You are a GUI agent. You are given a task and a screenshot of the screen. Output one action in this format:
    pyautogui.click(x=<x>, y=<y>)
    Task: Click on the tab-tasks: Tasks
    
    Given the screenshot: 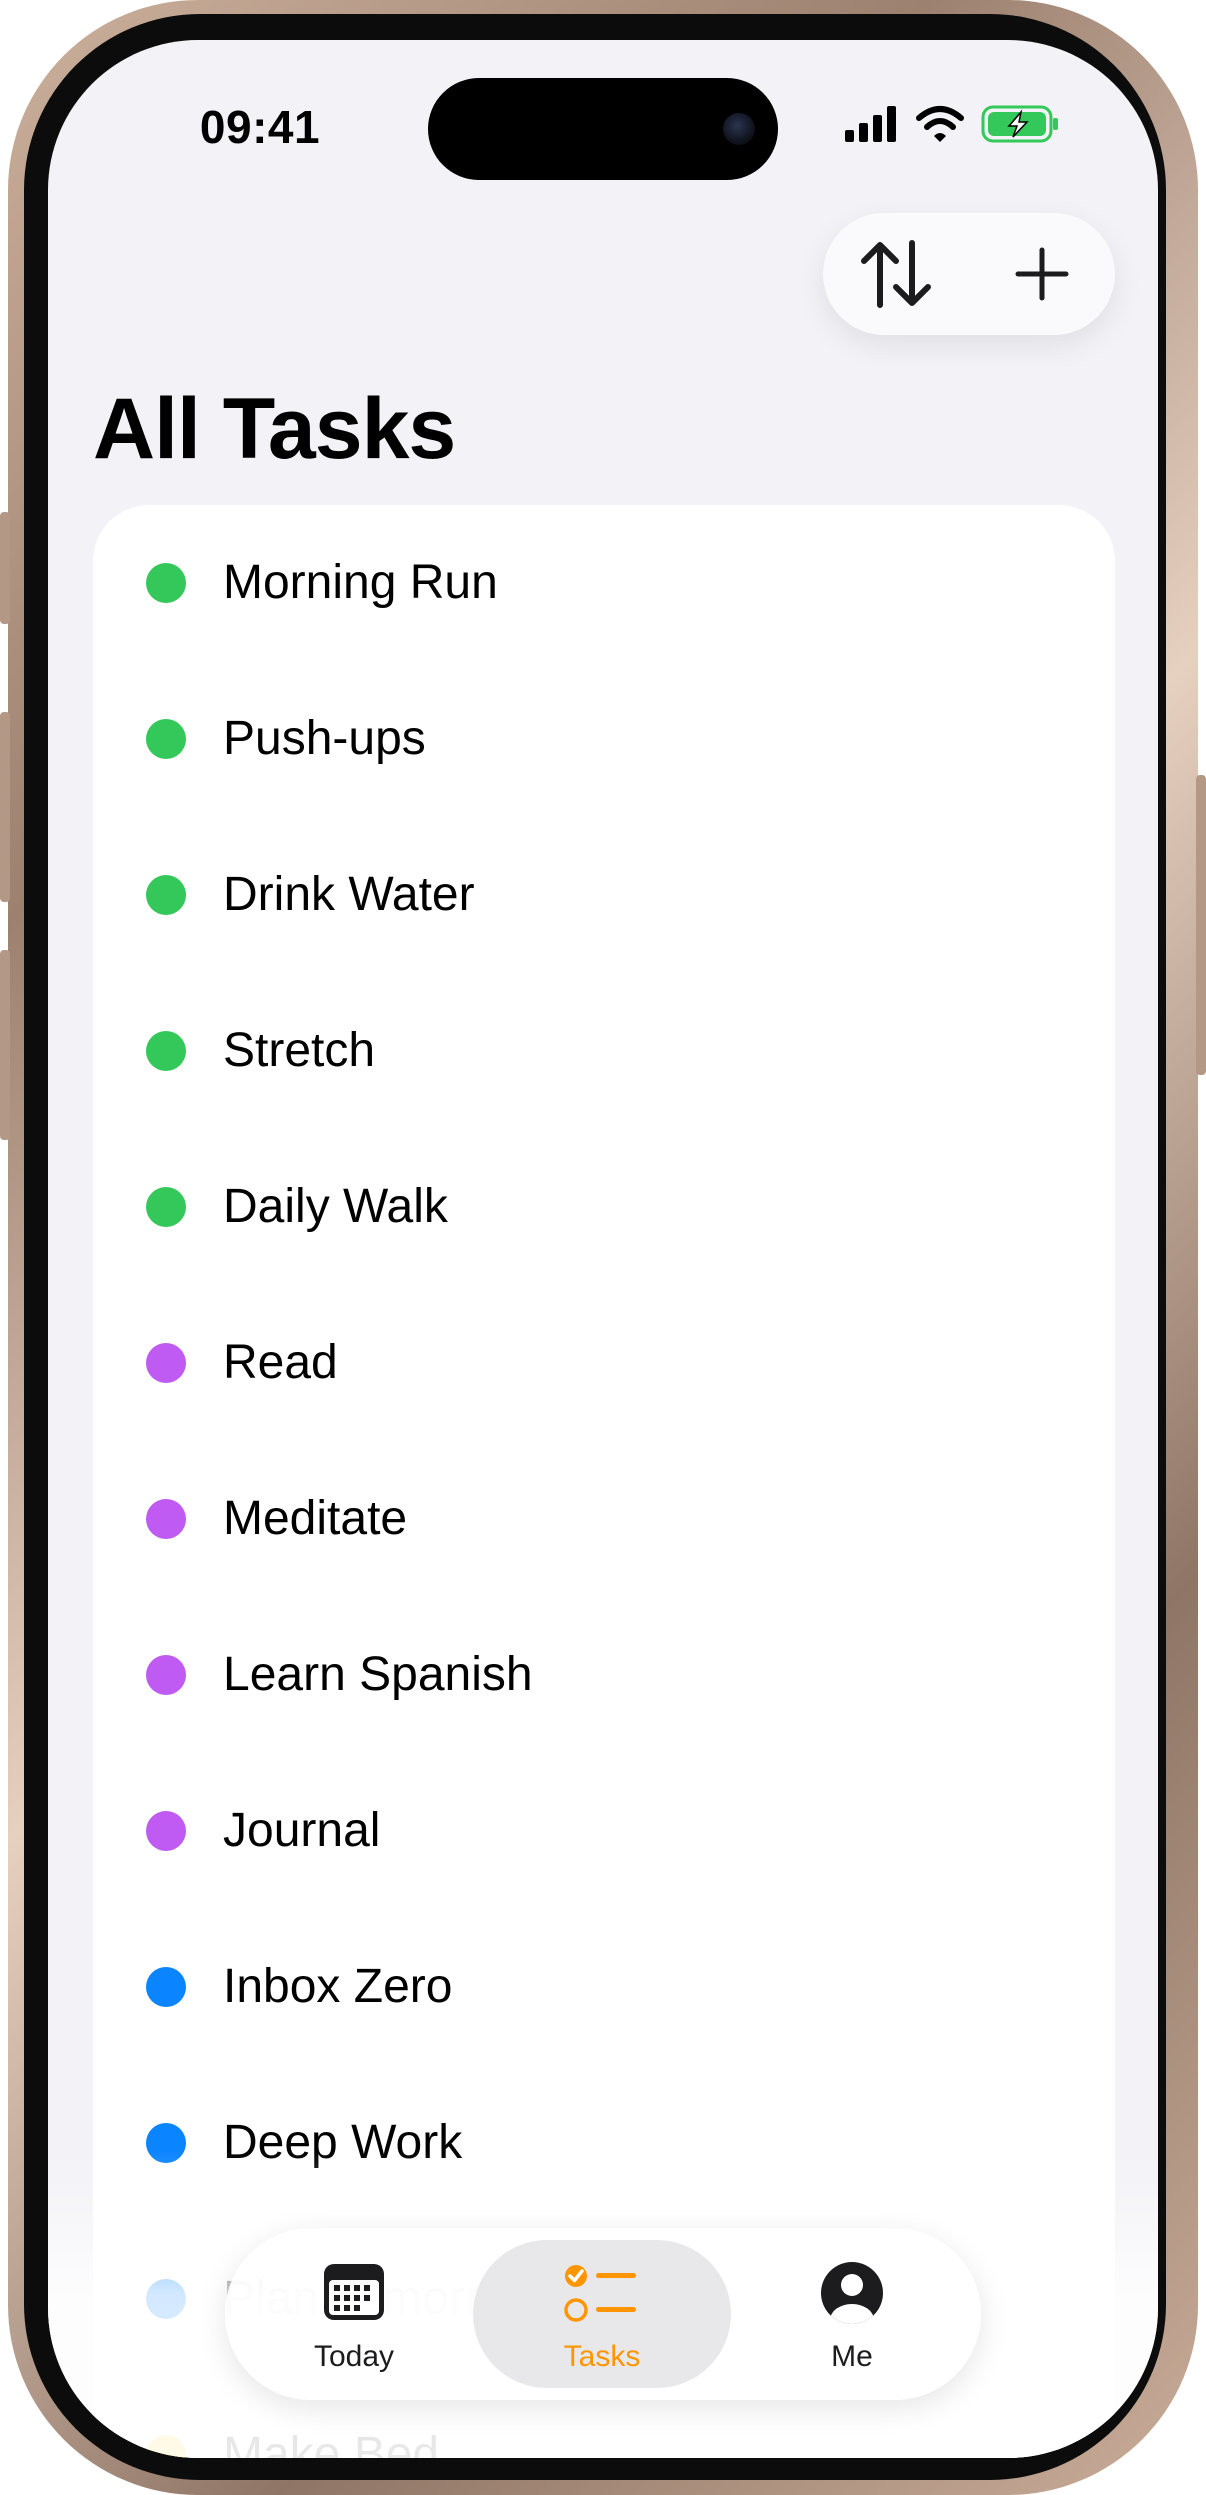 What is the action you would take?
    pyautogui.click(x=602, y=2314)
    